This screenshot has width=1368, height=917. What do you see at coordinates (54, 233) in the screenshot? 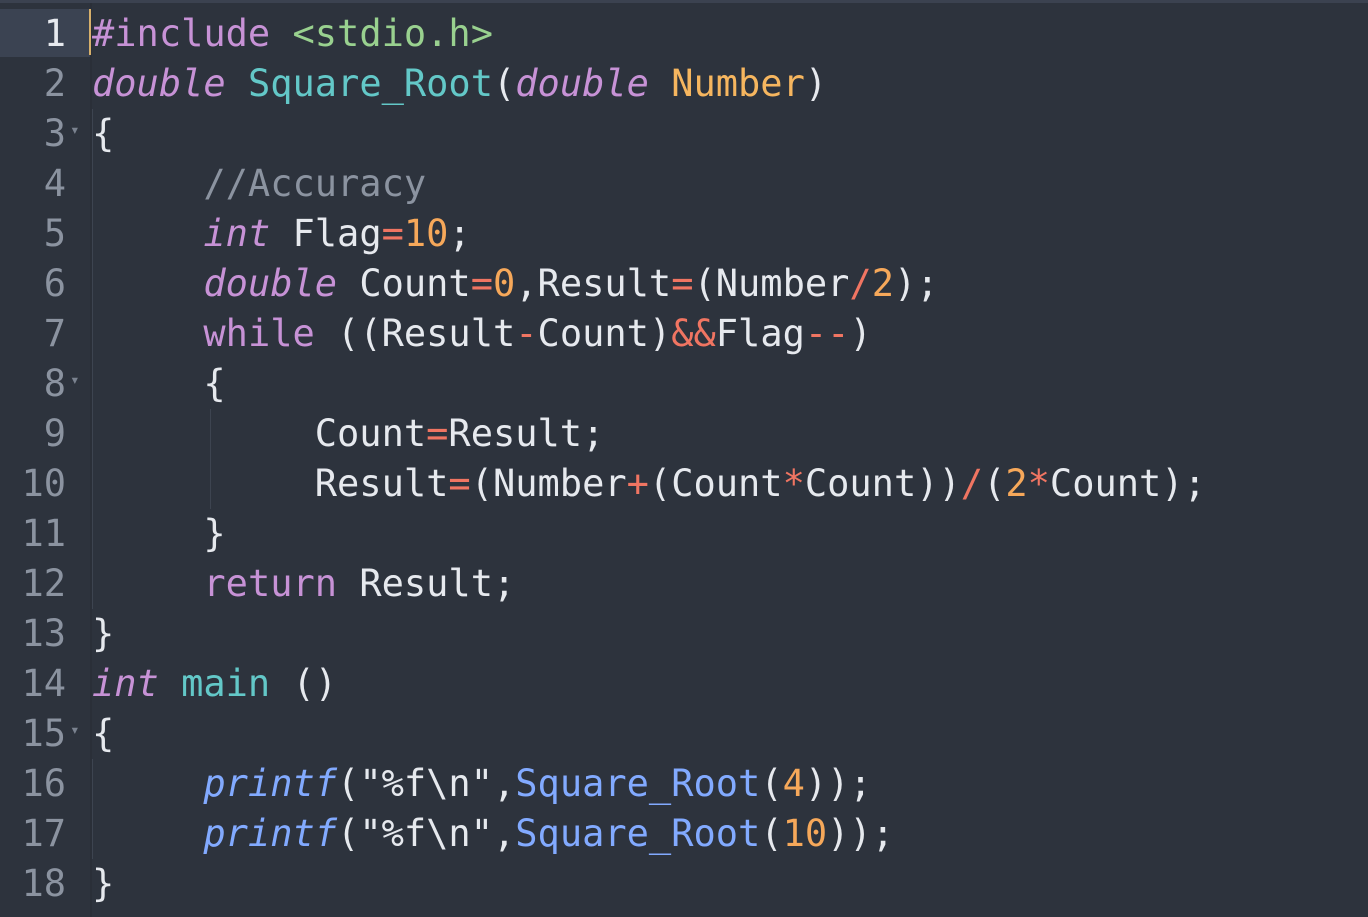
I see `line-number: 5` at bounding box center [54, 233].